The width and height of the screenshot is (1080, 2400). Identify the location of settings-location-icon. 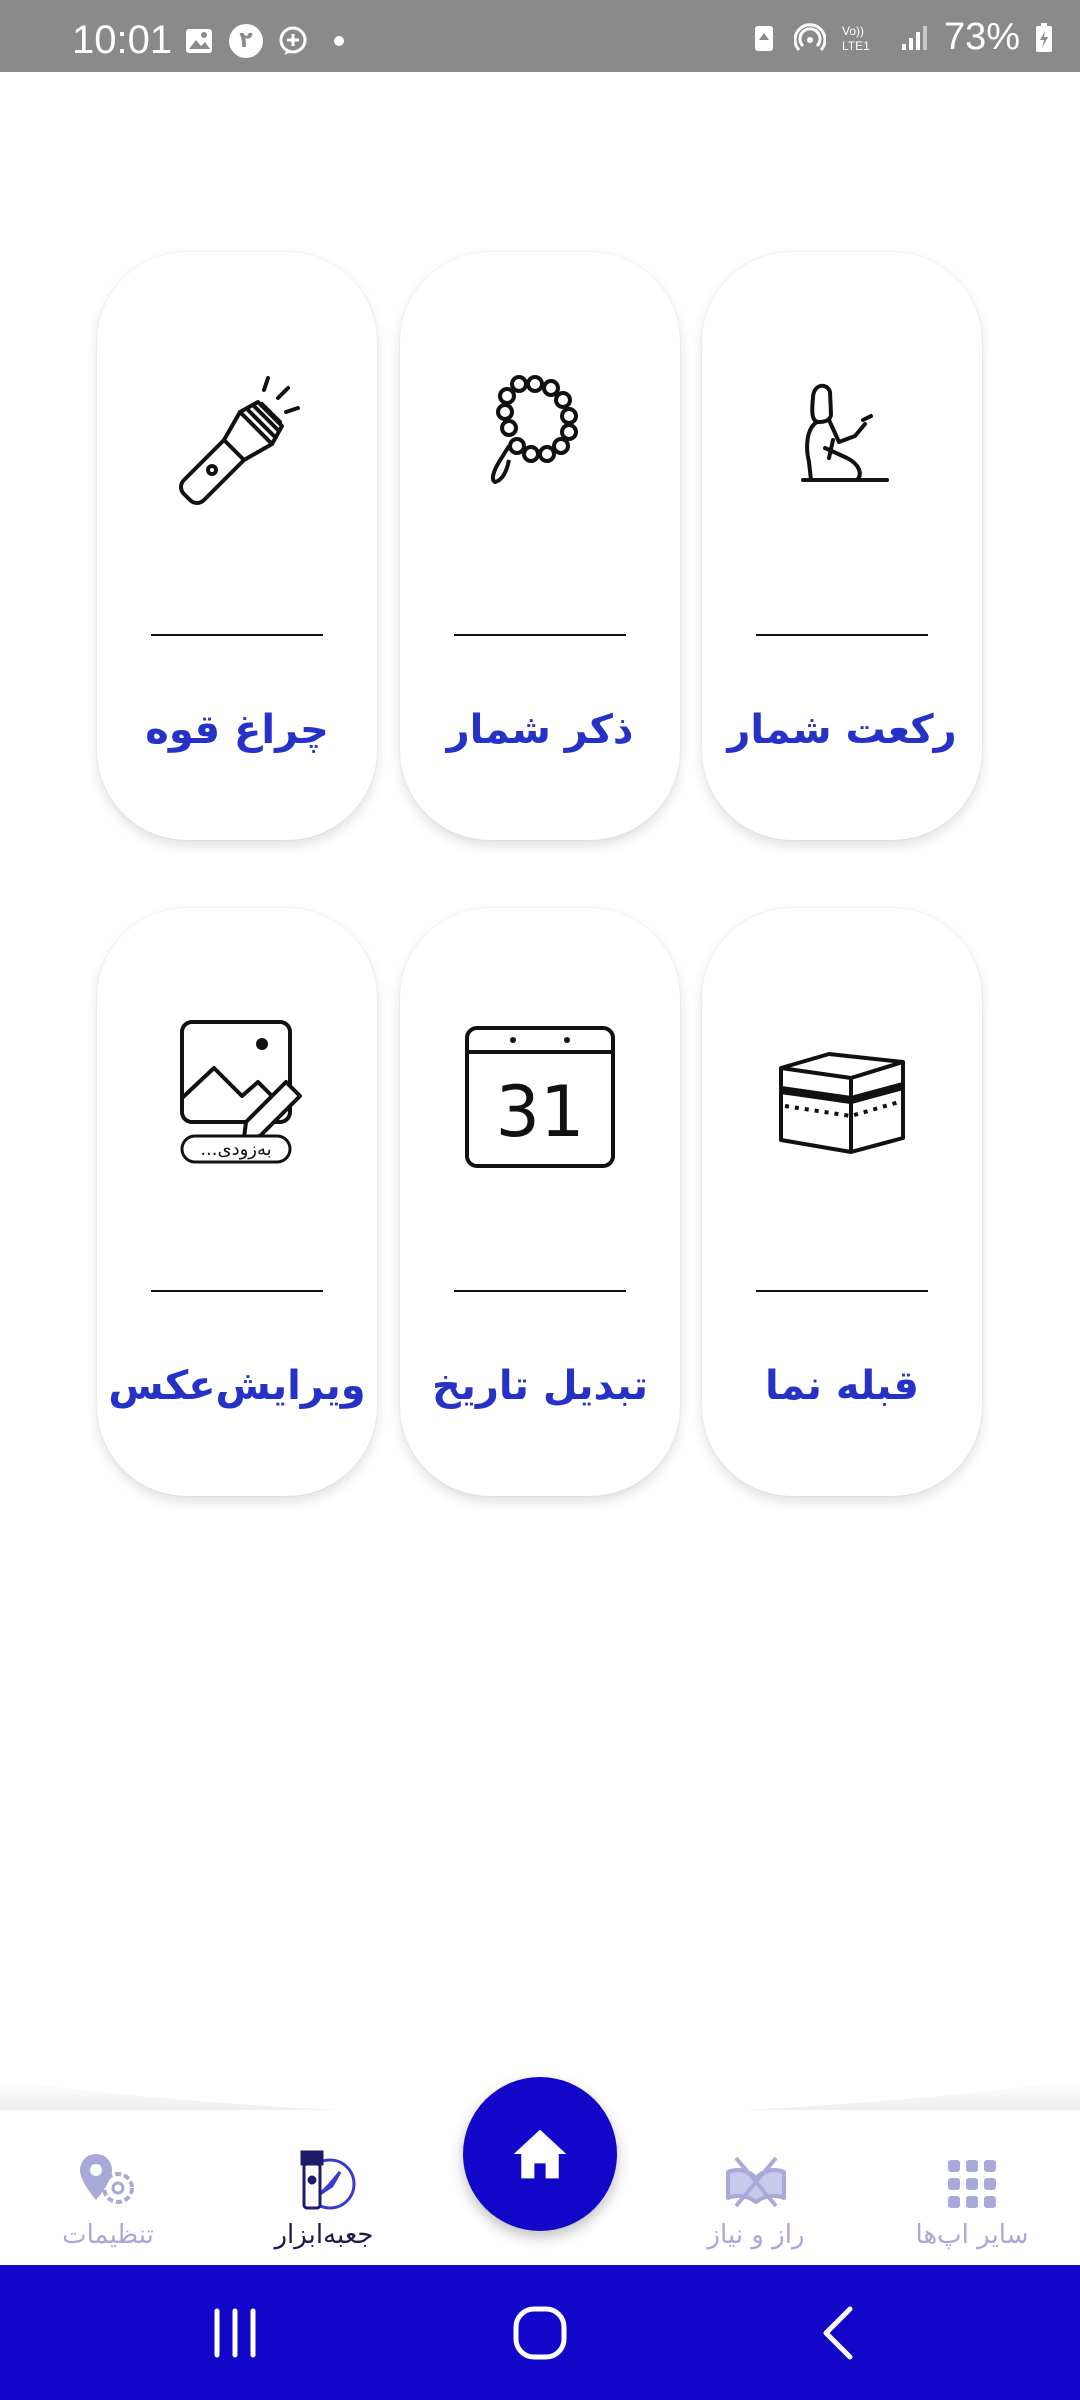
(107, 2179).